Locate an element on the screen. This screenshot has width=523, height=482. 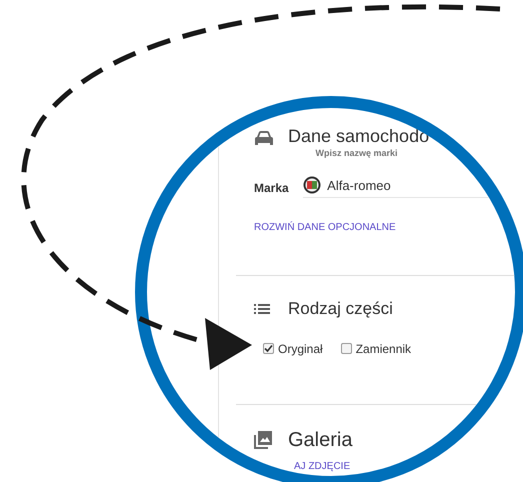
section-title: Galeria is located at coordinates (320, 440).